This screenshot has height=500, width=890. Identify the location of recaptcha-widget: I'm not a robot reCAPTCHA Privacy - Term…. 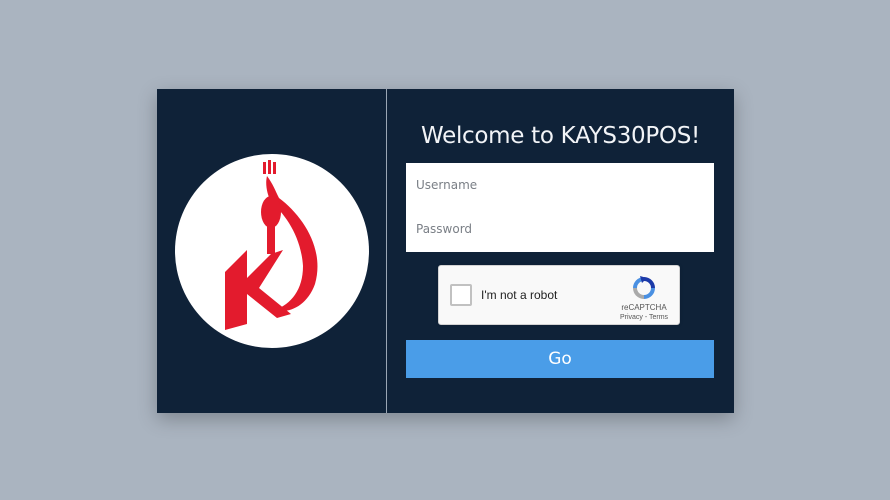
(559, 295).